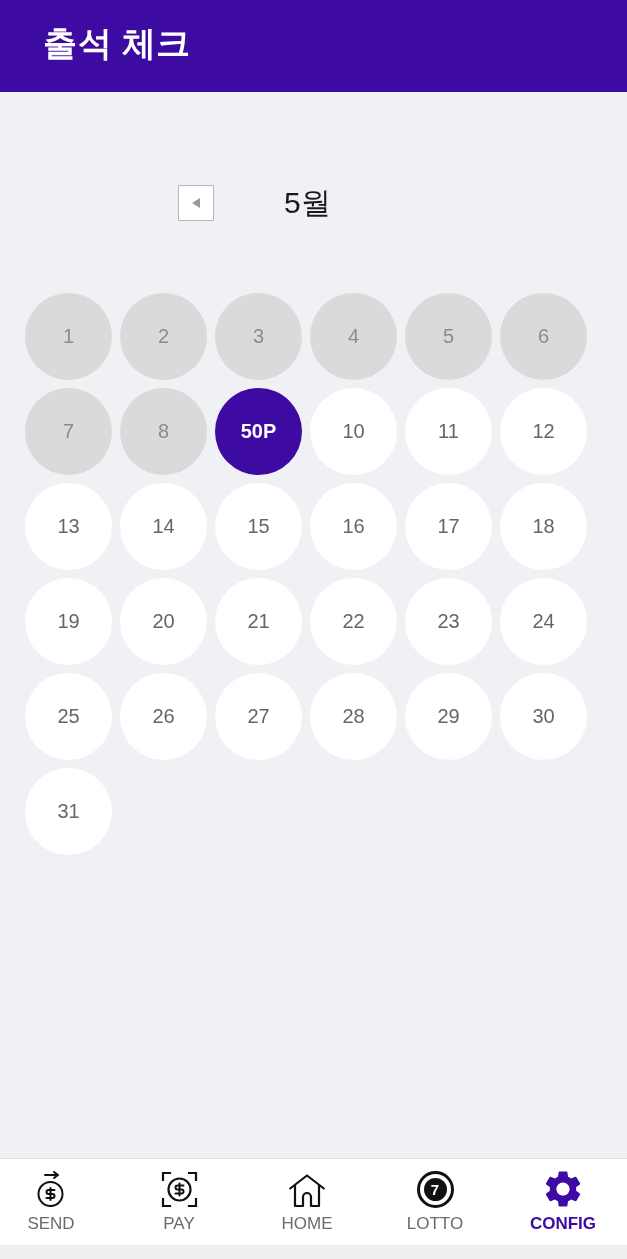 Image resolution: width=627 pixels, height=1259 pixels. I want to click on nav-tab: 7 LOTTO, so click(435, 1202).